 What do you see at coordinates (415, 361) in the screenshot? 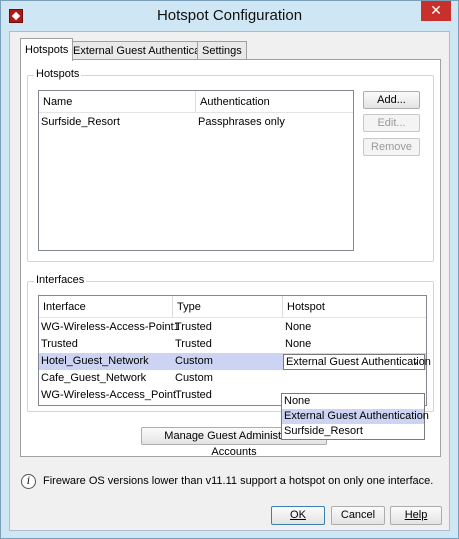
I see `chevron-down-icon: ⌄` at bounding box center [415, 361].